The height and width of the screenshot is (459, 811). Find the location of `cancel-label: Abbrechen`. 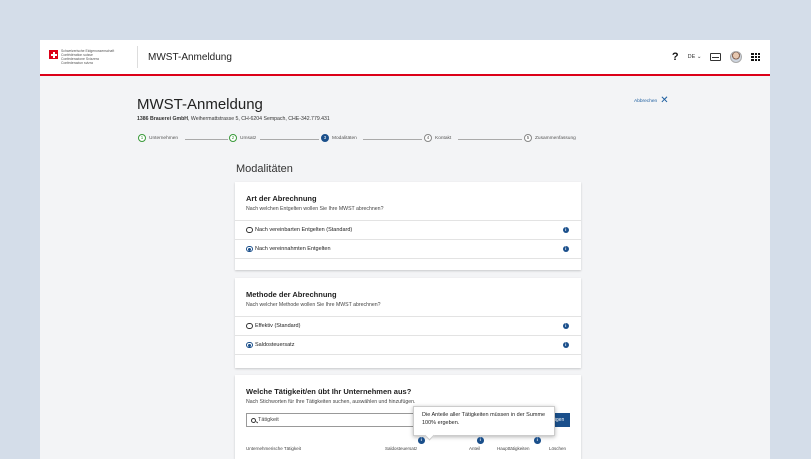

cancel-label: Abbrechen is located at coordinates (646, 101).